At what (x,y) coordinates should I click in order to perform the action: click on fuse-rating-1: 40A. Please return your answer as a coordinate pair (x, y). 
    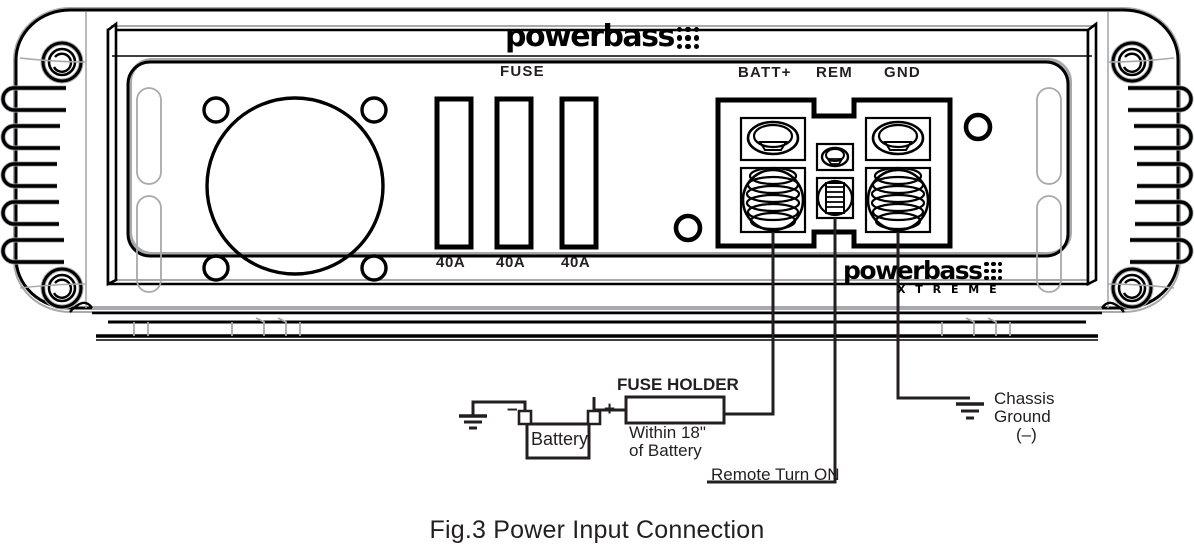
    Looking at the image, I should click on (451, 262).